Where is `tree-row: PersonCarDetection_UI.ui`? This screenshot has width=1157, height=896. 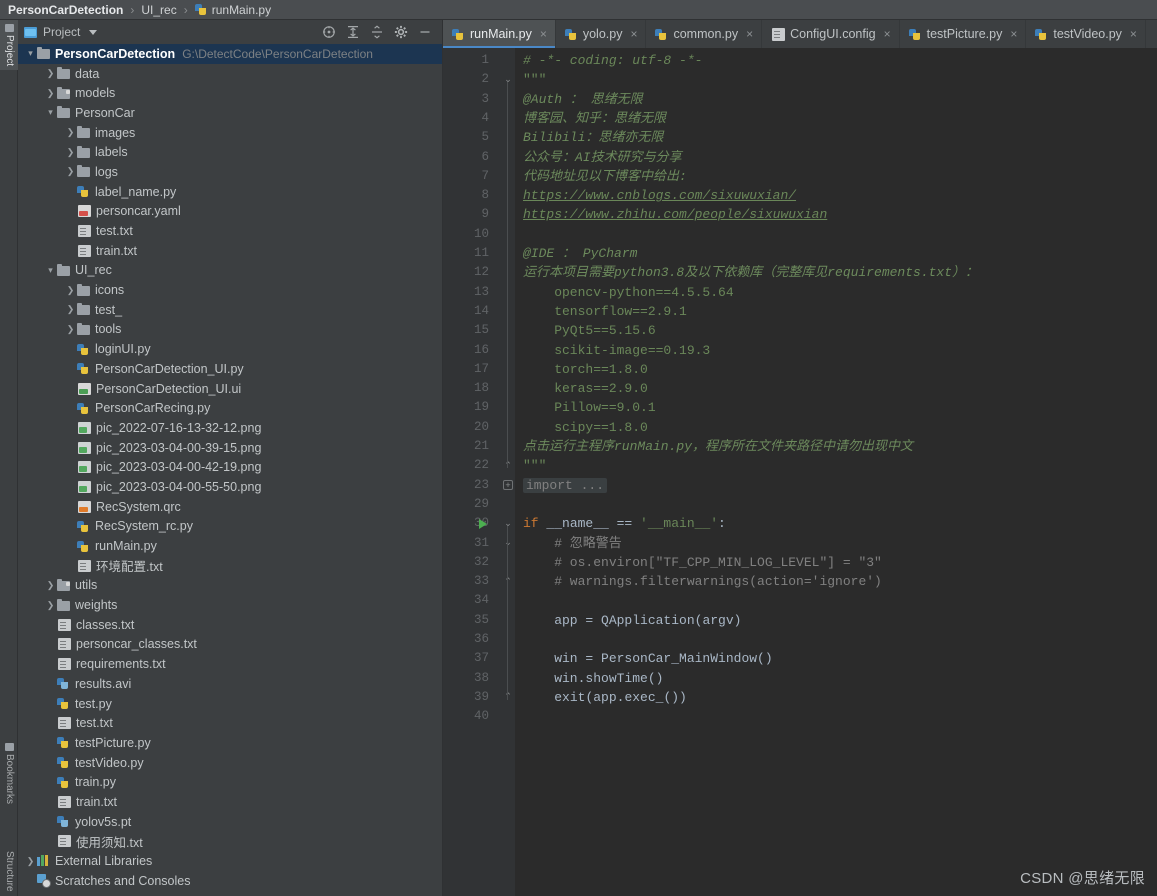
tree-row: PersonCarDetection_UI.ui is located at coordinates (230, 389).